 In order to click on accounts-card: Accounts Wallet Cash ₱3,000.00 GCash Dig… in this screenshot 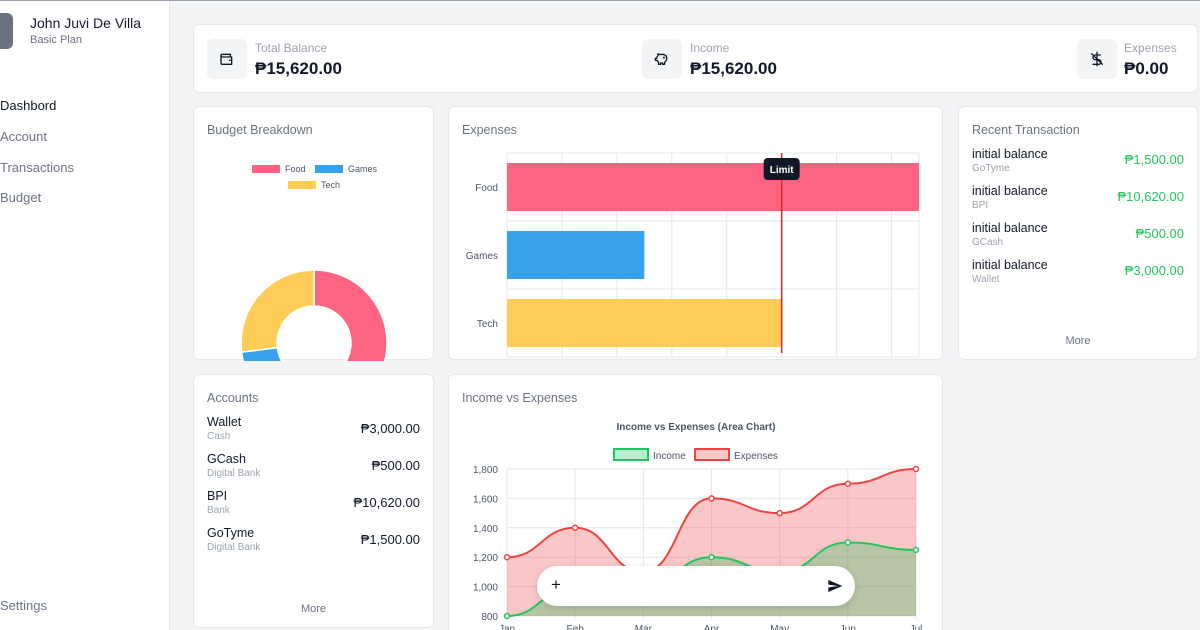, I will do `click(313, 501)`.